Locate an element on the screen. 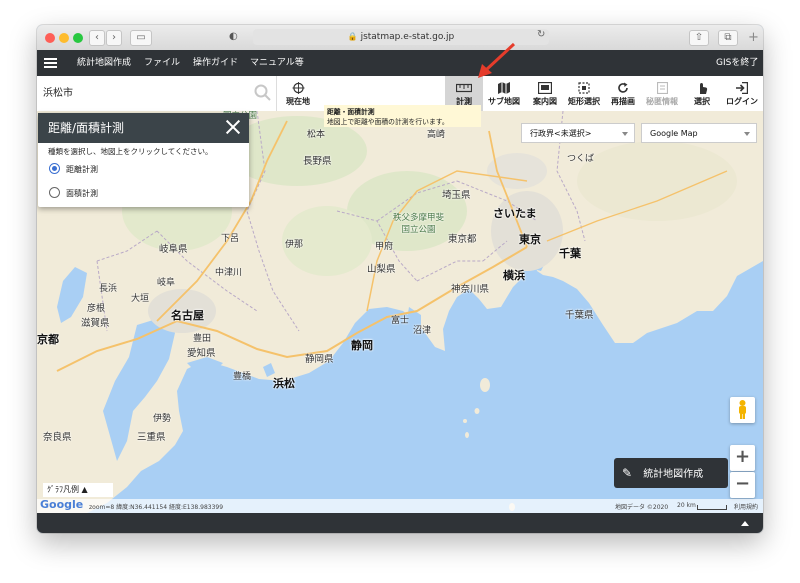  base-map-value: Google Map is located at coordinates (674, 133).